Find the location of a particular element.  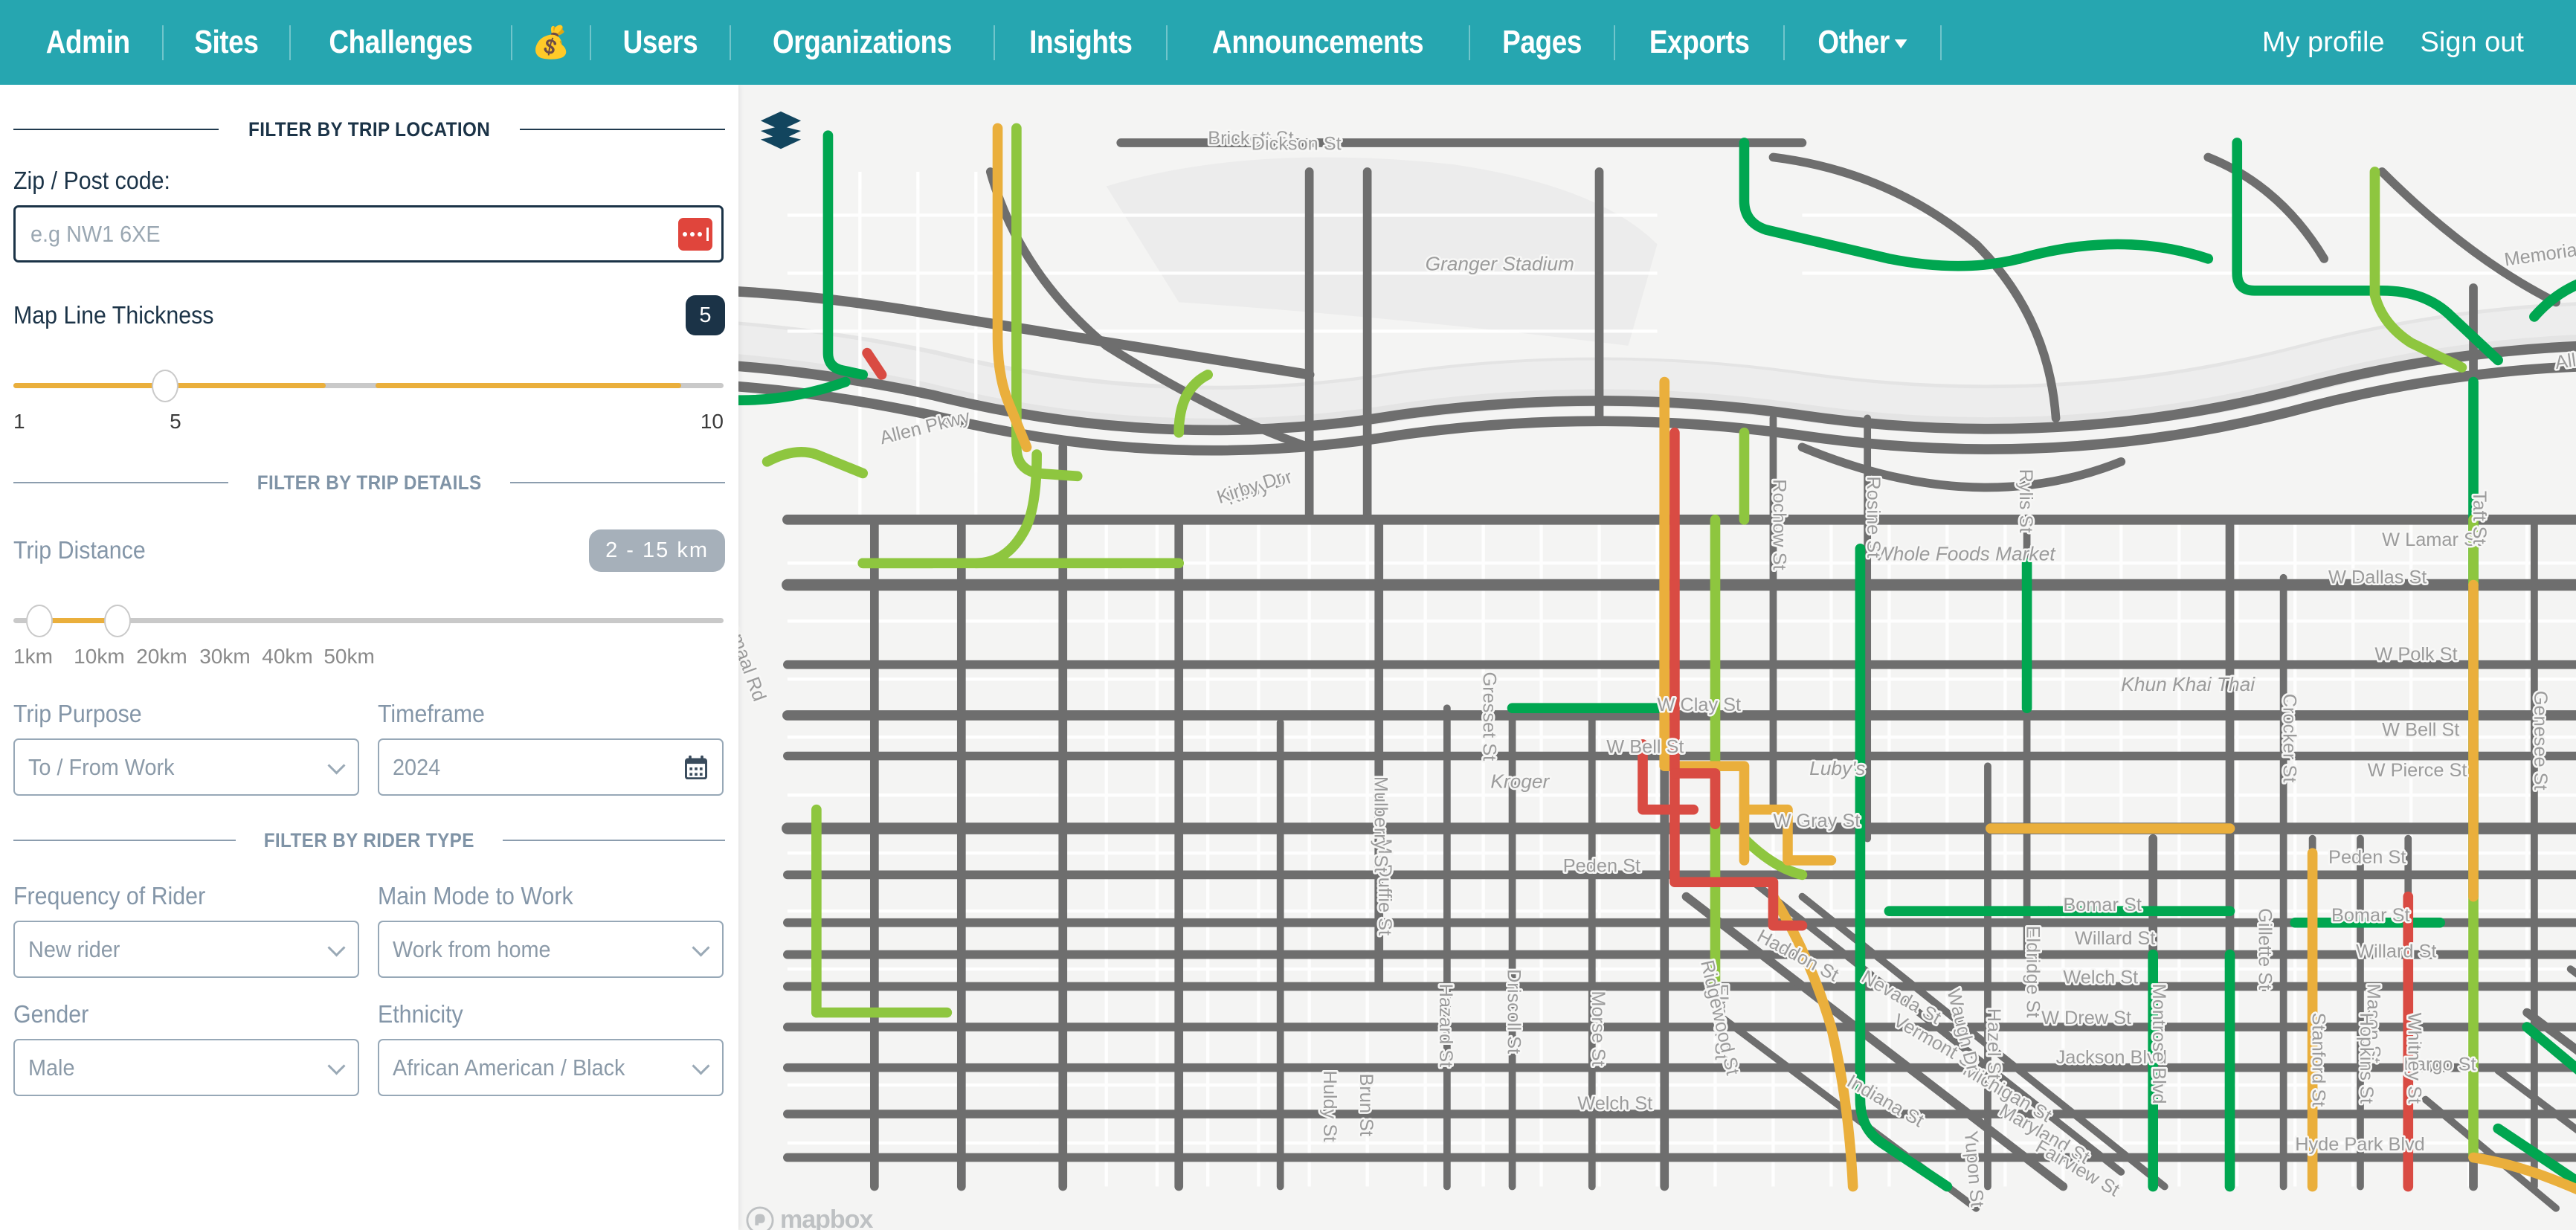

trip-purpose-select: To / From Work is located at coordinates (186, 767).